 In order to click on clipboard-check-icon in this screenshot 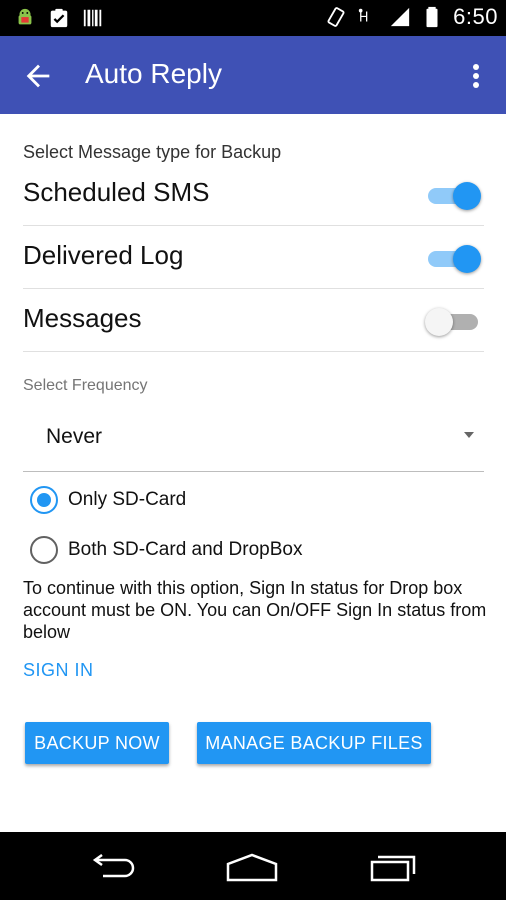, I will do `click(59, 18)`.